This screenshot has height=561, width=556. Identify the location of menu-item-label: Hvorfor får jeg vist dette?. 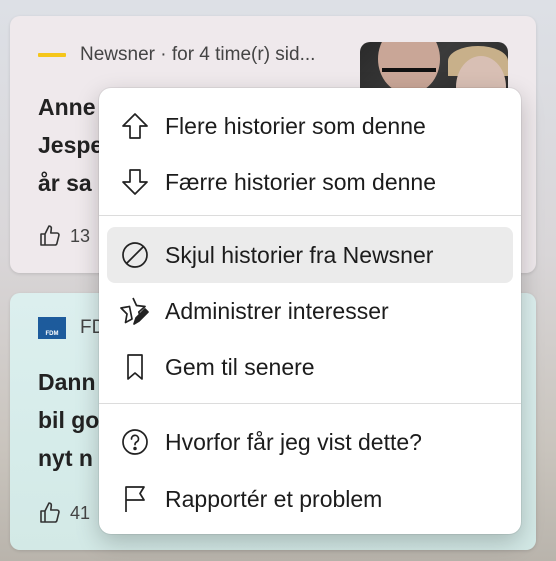
(293, 441).